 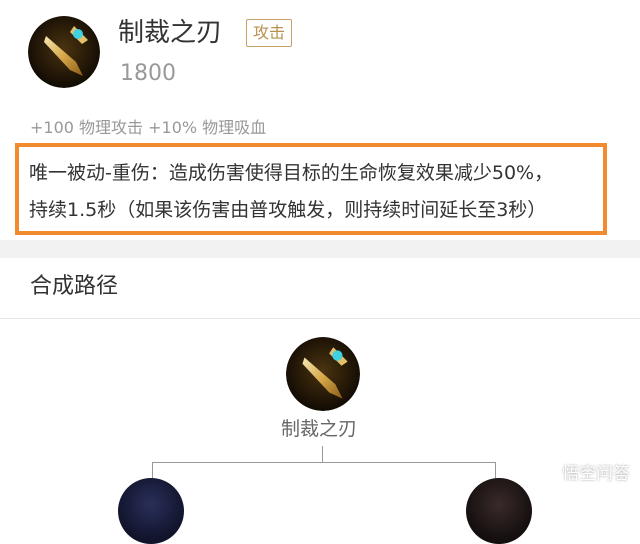 What do you see at coordinates (64, 52) in the screenshot?
I see `item-icon` at bounding box center [64, 52].